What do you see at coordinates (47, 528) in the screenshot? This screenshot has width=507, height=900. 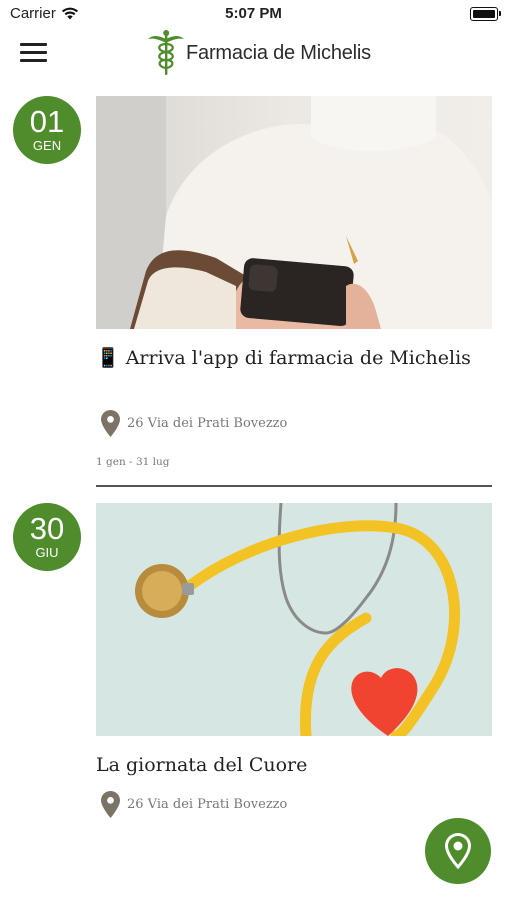 I see `date-day: 30` at bounding box center [47, 528].